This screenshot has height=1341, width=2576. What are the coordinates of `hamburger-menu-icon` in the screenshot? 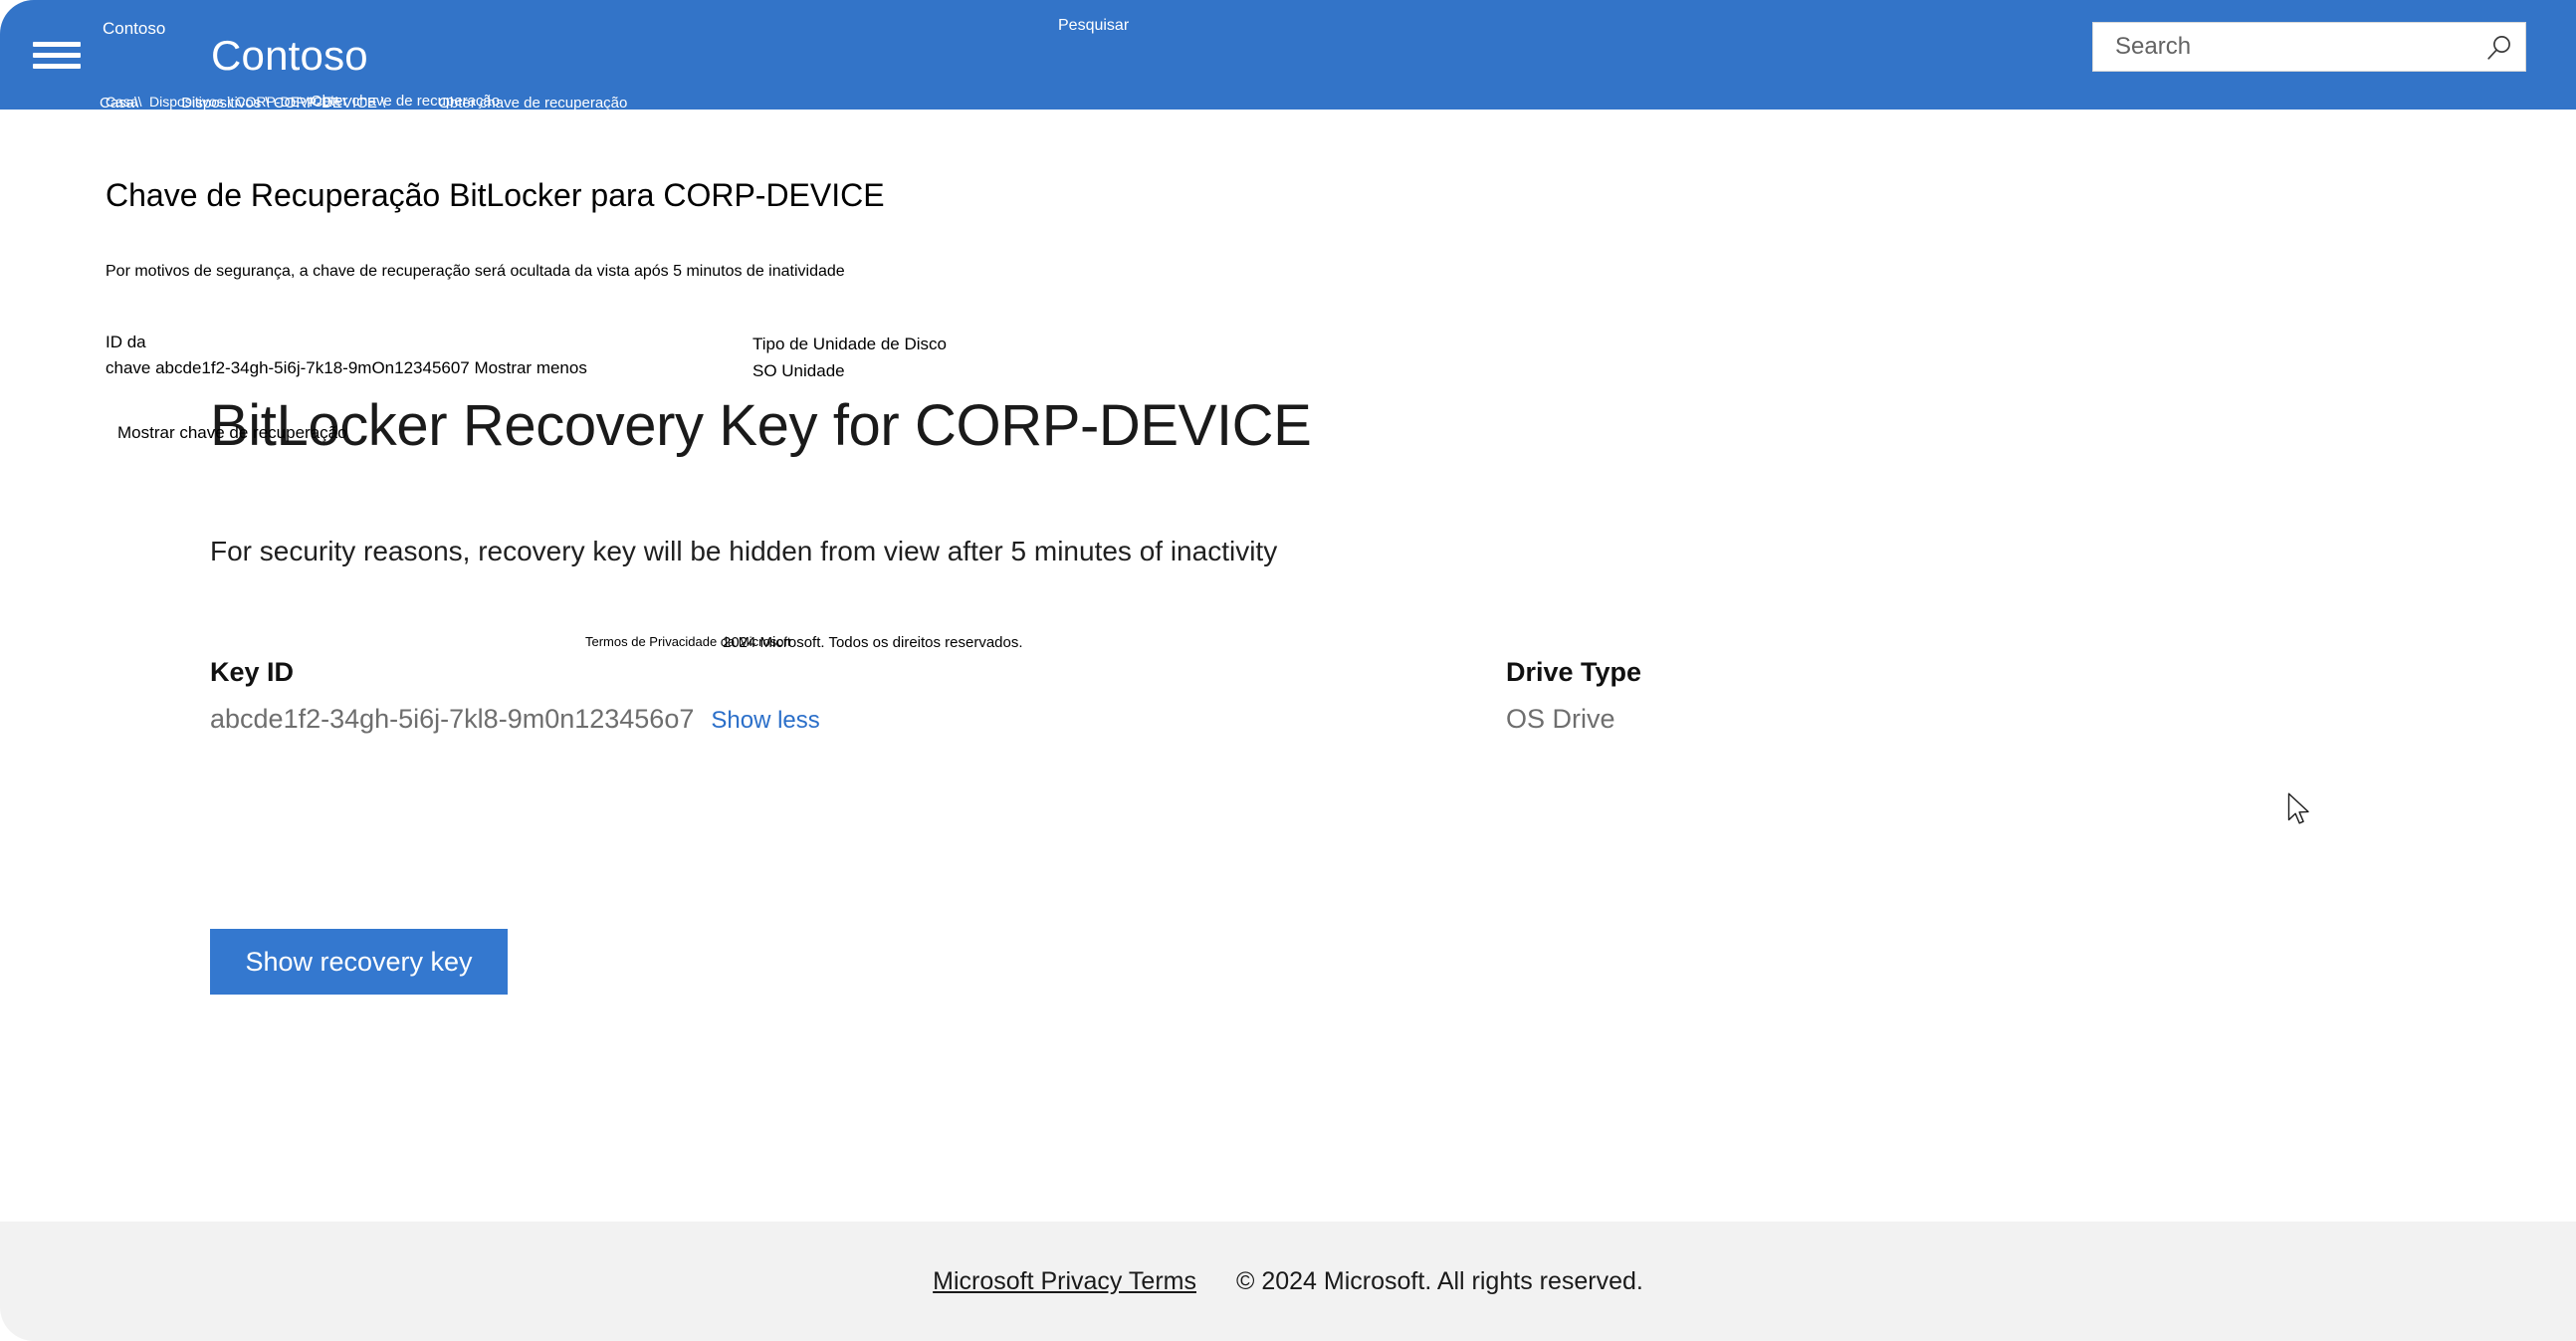 It's located at (57, 56).